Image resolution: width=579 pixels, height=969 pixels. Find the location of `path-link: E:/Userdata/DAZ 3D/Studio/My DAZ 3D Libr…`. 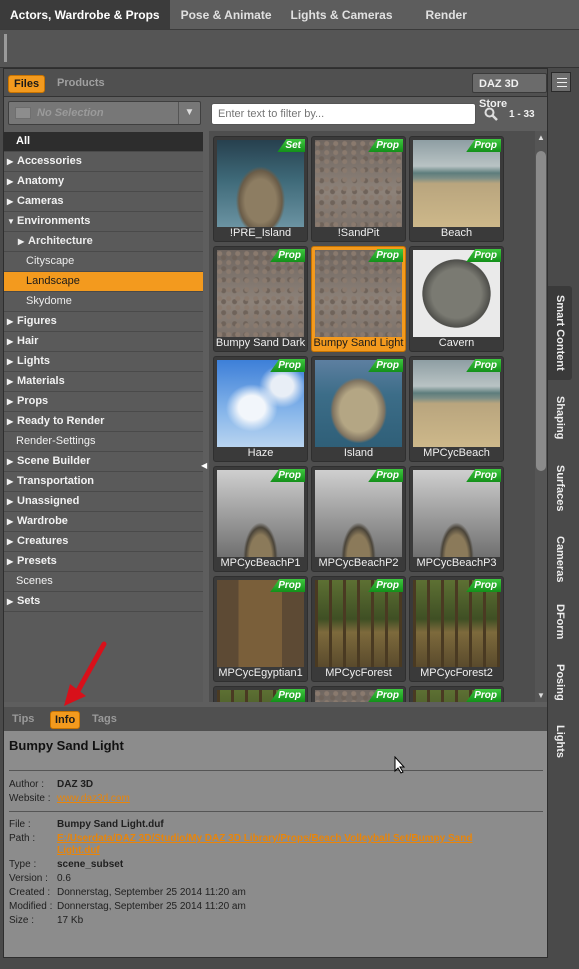

path-link: E:/Userdata/DAZ 3D/Studio/My DAZ 3D Libr… is located at coordinates (264, 838).